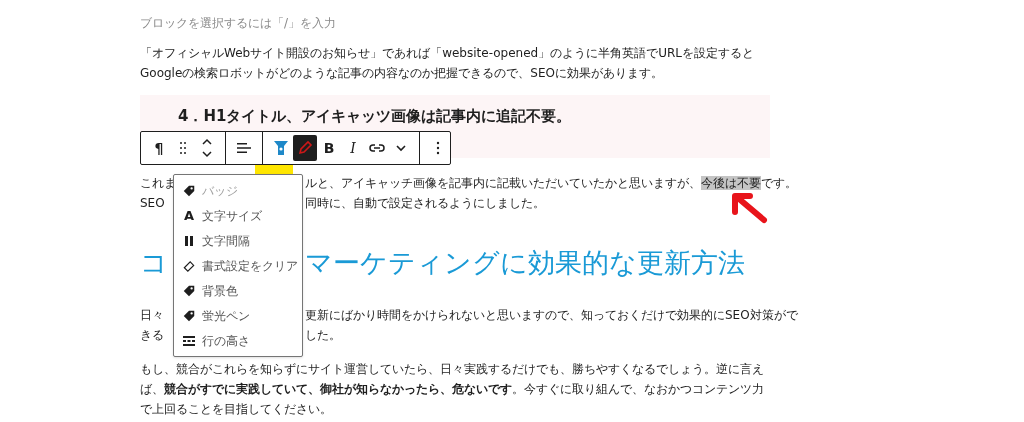 The image size is (1024, 422). Describe the element at coordinates (238, 265) in the screenshot. I see `menu-item: 書式設定をクリア` at that location.